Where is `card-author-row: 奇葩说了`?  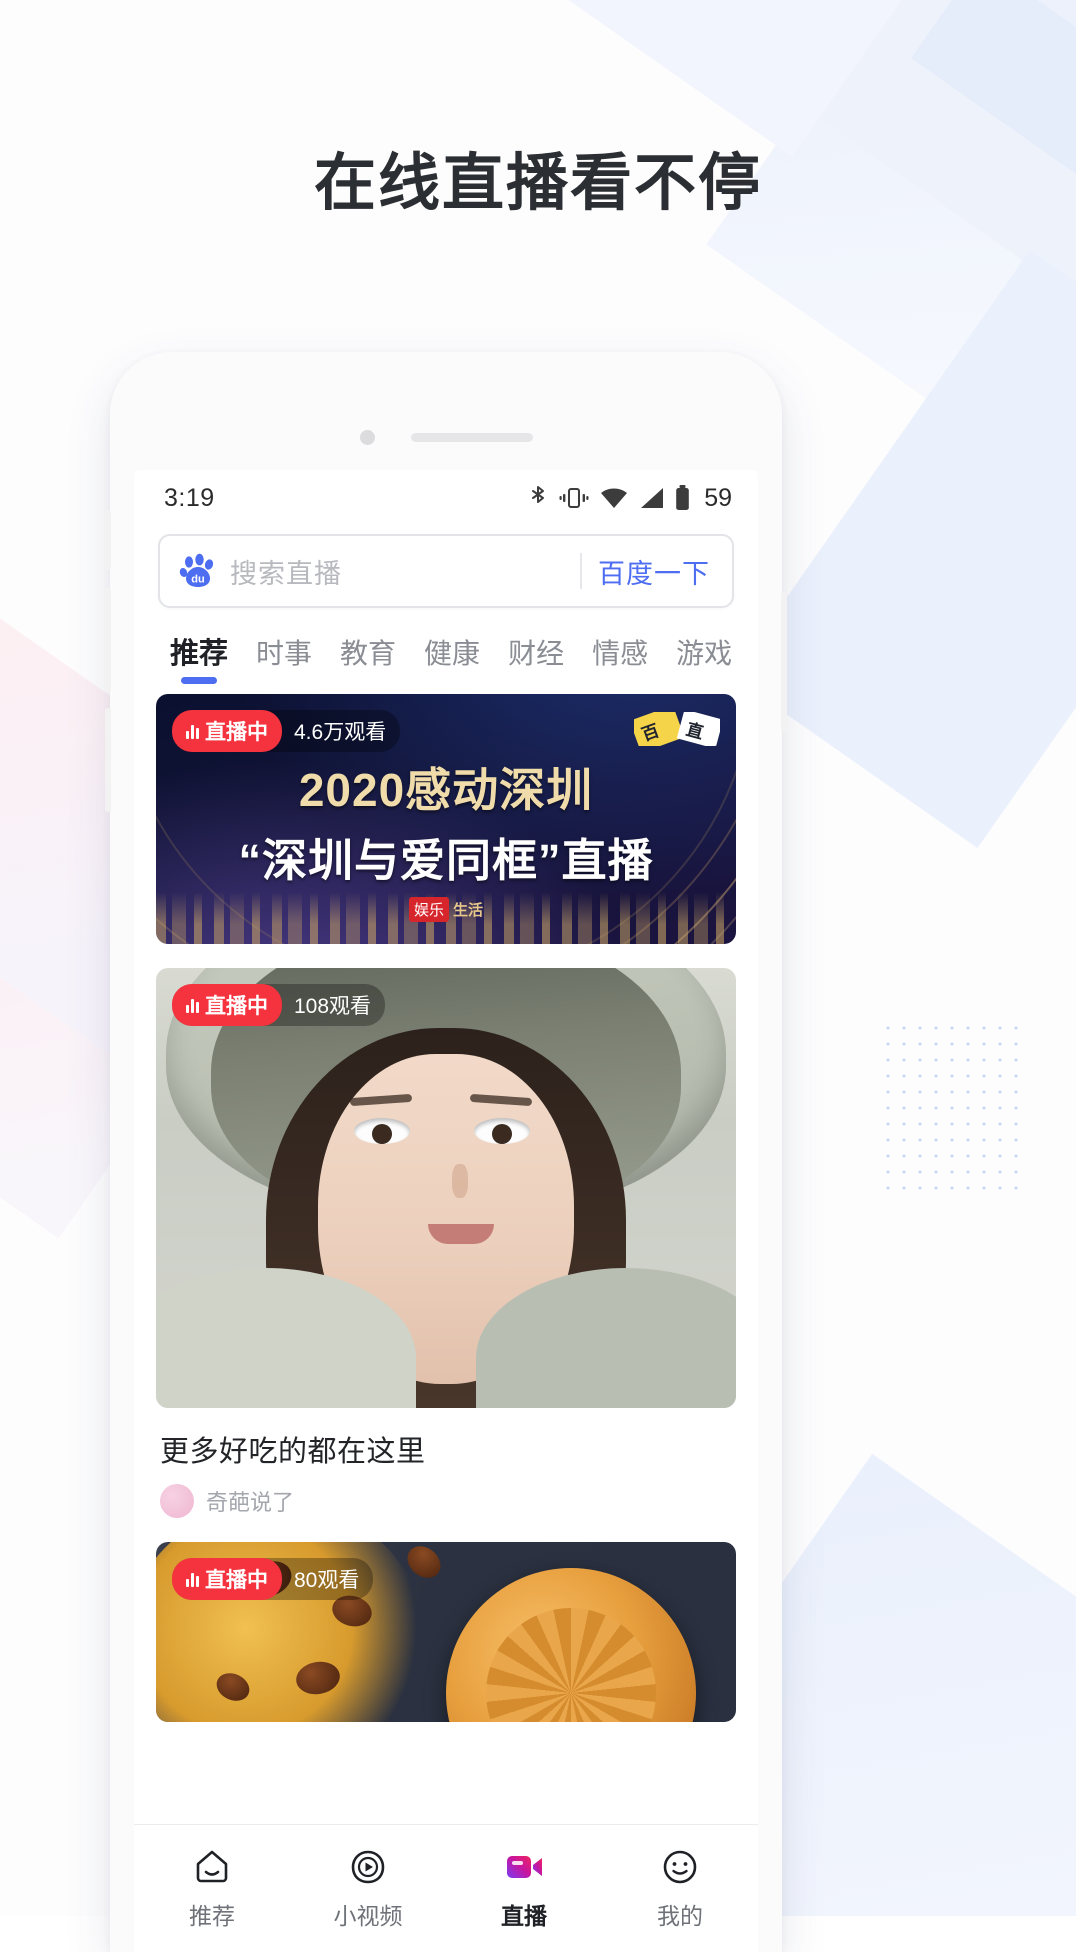
card-author-row: 奇葩说了 is located at coordinates (446, 1494).